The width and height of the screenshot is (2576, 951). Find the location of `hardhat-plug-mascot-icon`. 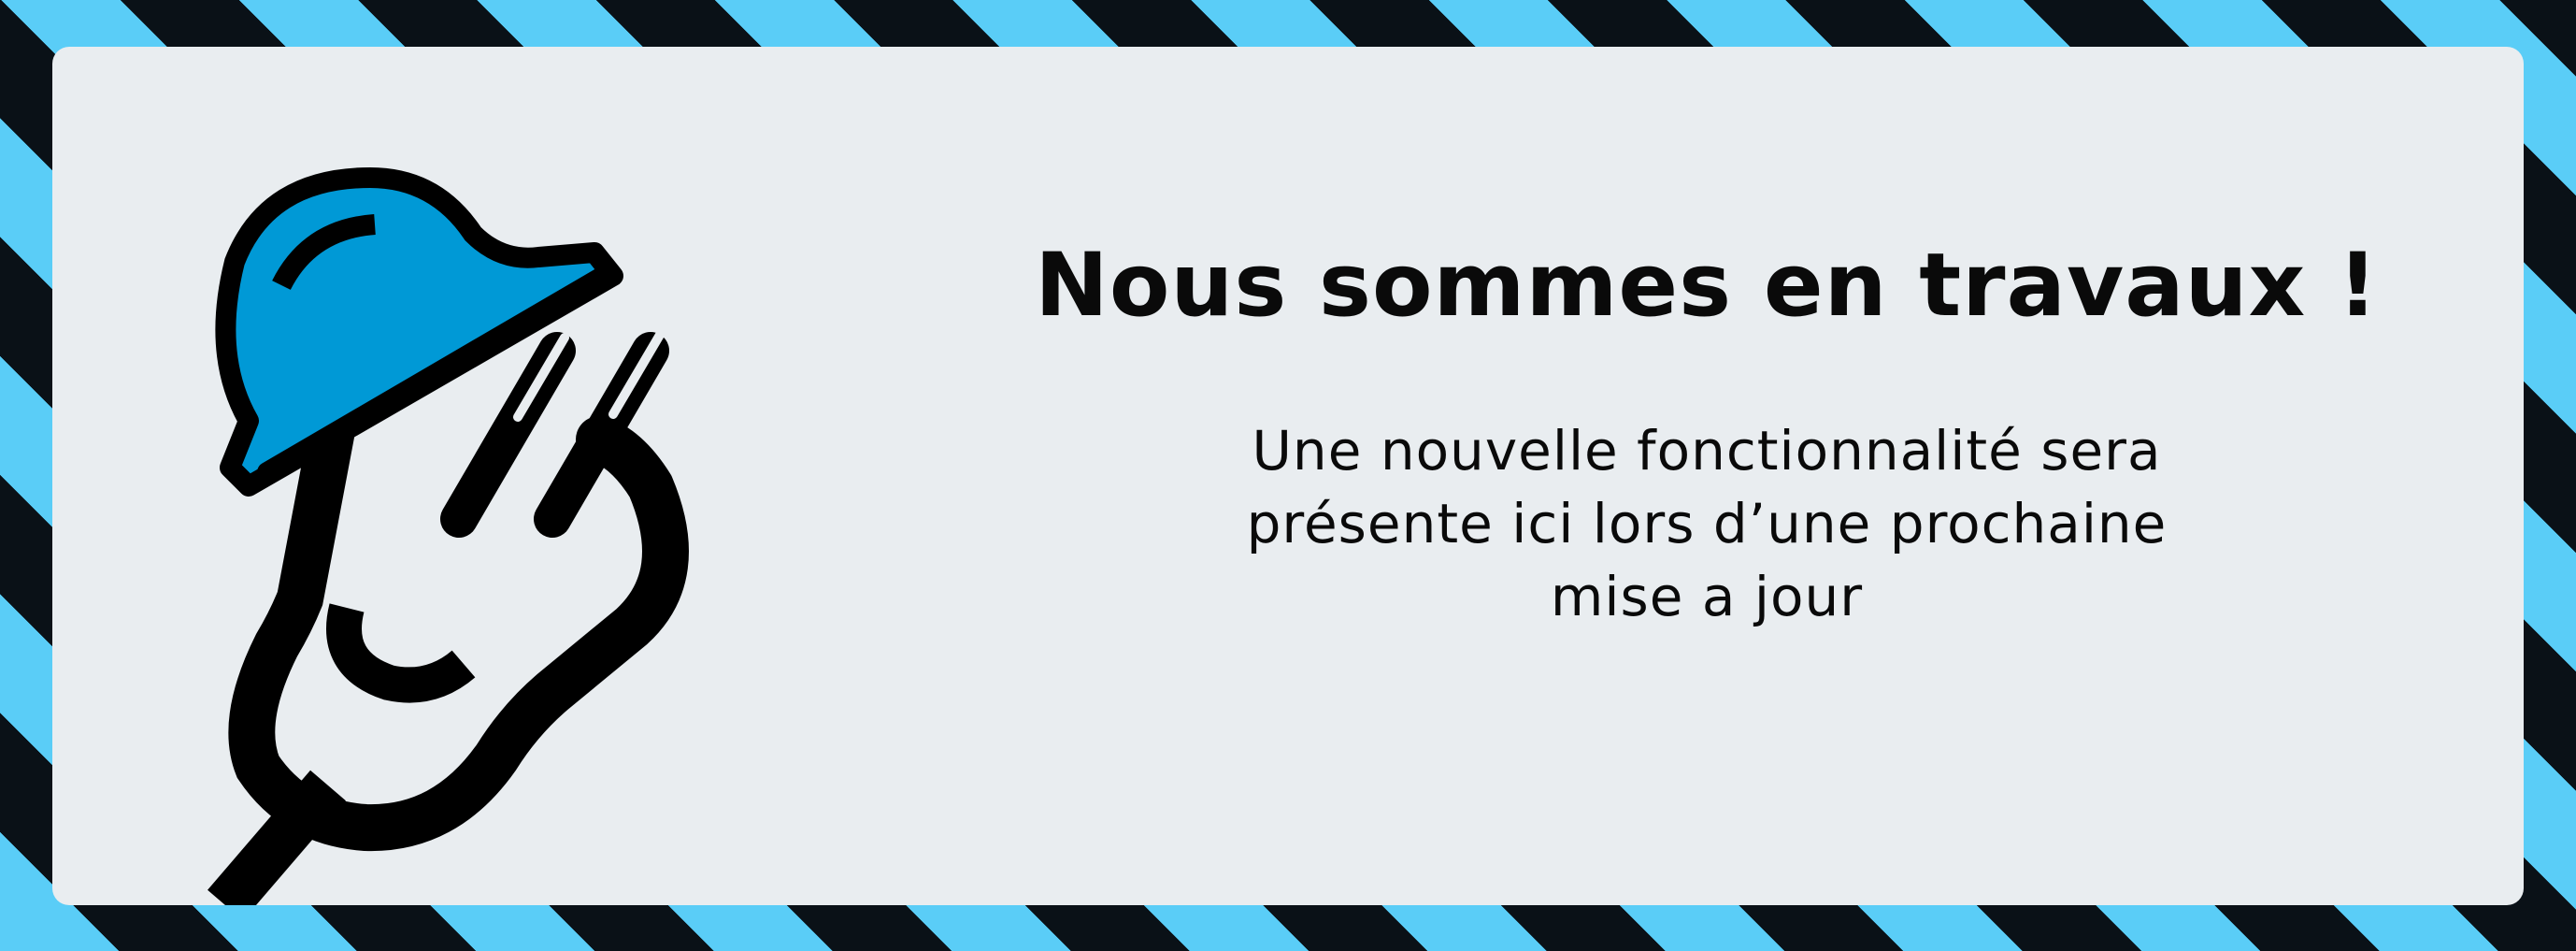

hardhat-plug-mascot-icon is located at coordinates (448, 536).